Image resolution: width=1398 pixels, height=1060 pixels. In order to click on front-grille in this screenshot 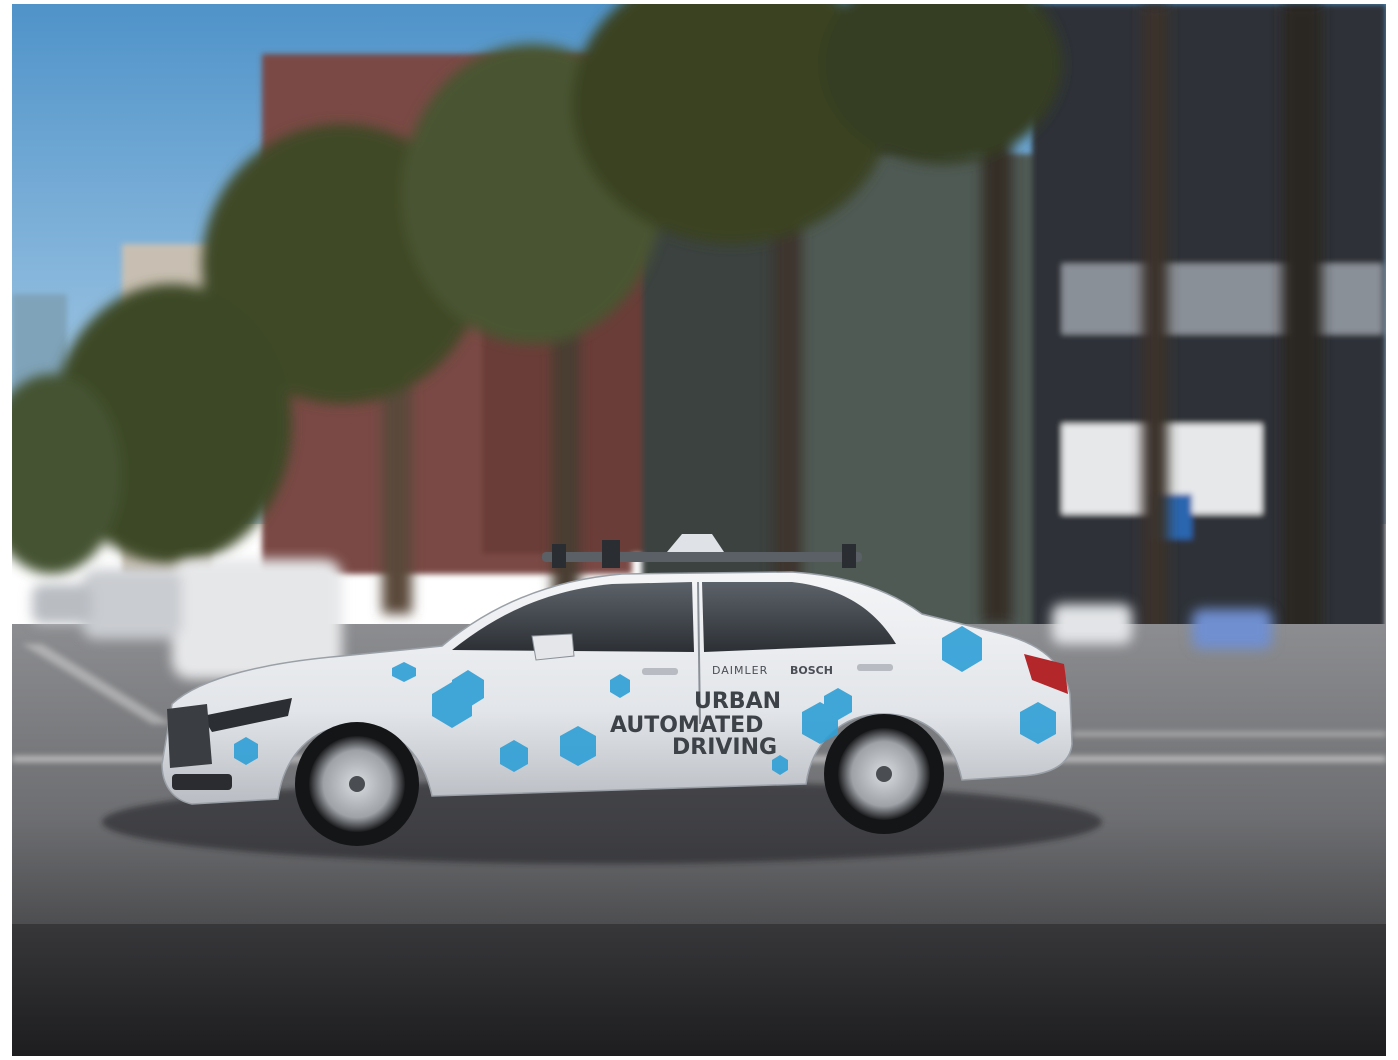, I will do `click(189, 736)`.